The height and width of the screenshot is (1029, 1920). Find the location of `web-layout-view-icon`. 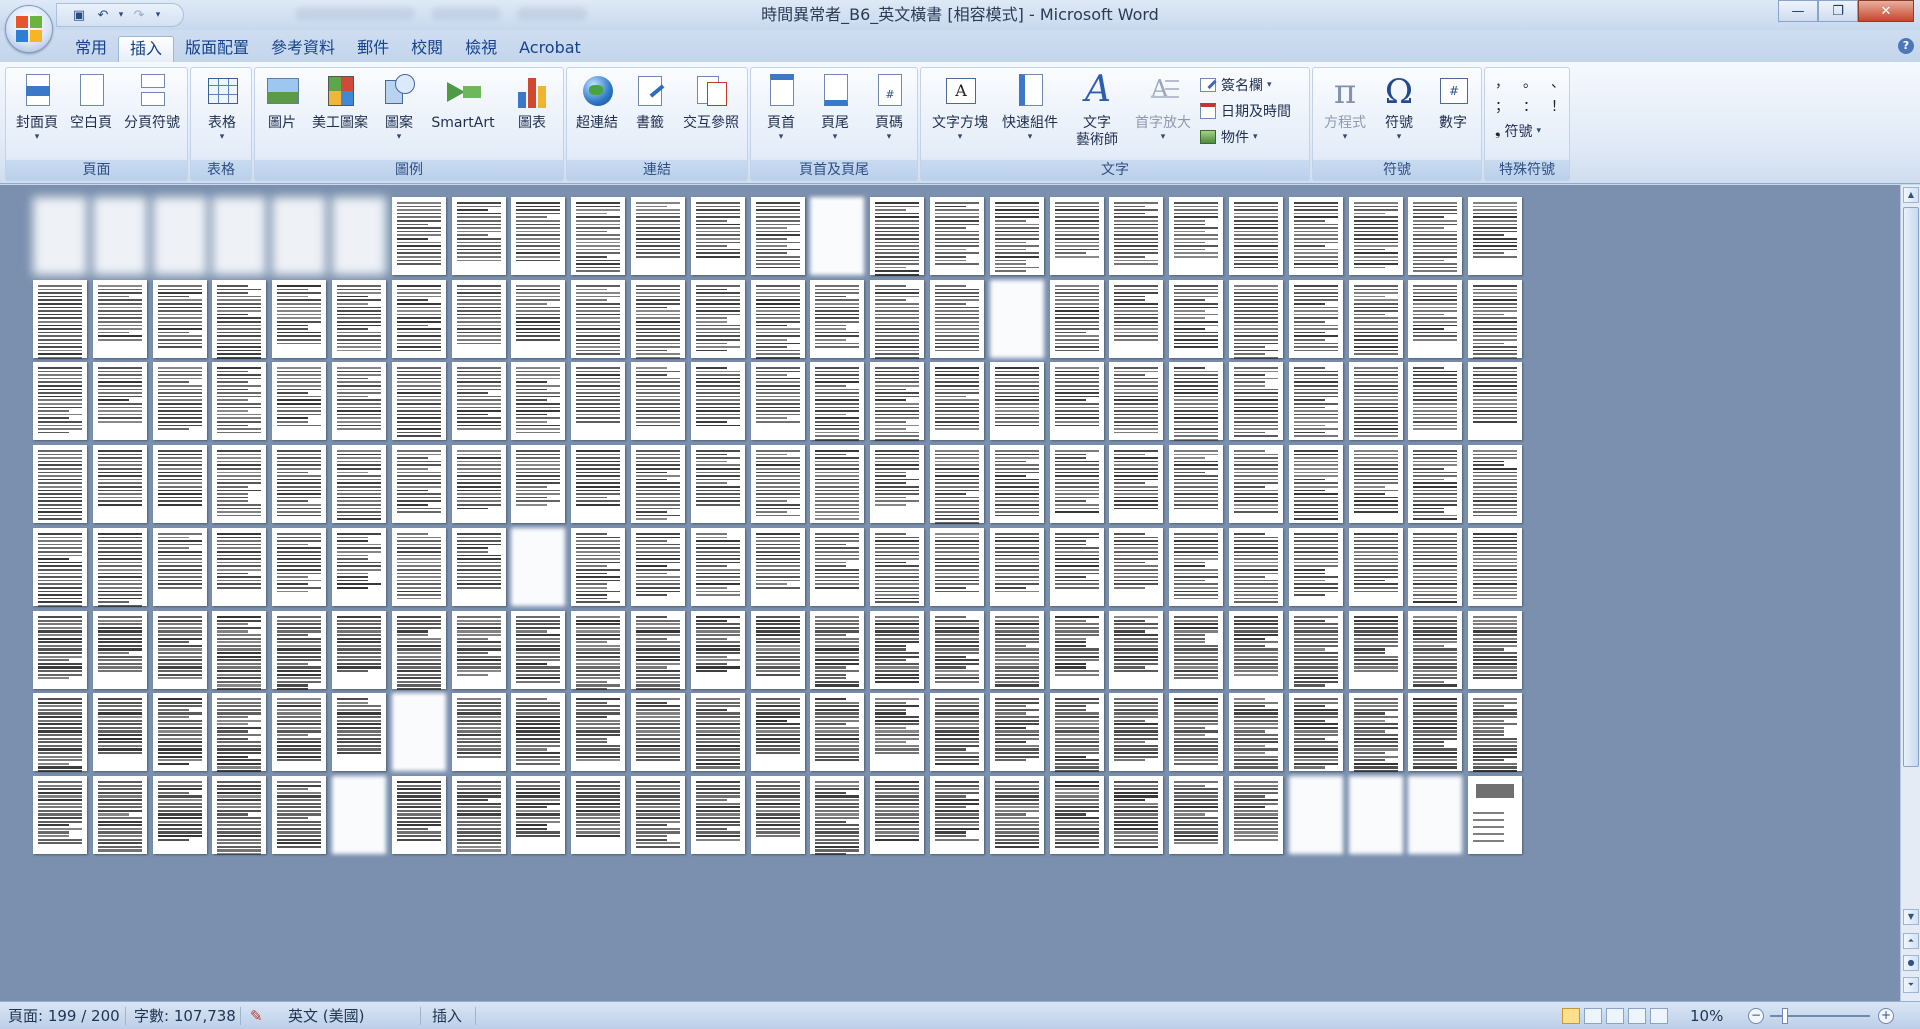

web-layout-view-icon is located at coordinates (1615, 1016).